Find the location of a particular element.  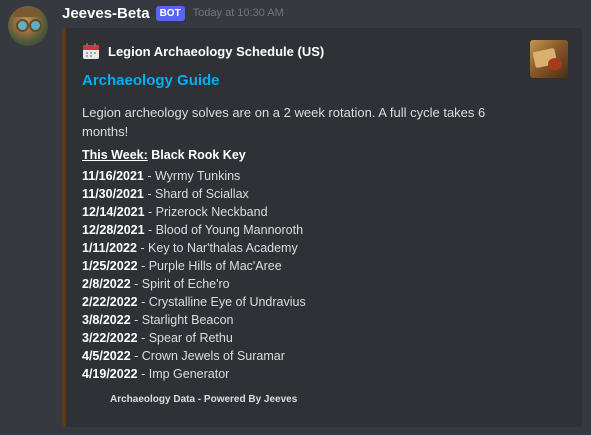

schedule-row: 3/8/2022 - Starlight Beacon is located at coordinates (158, 320).